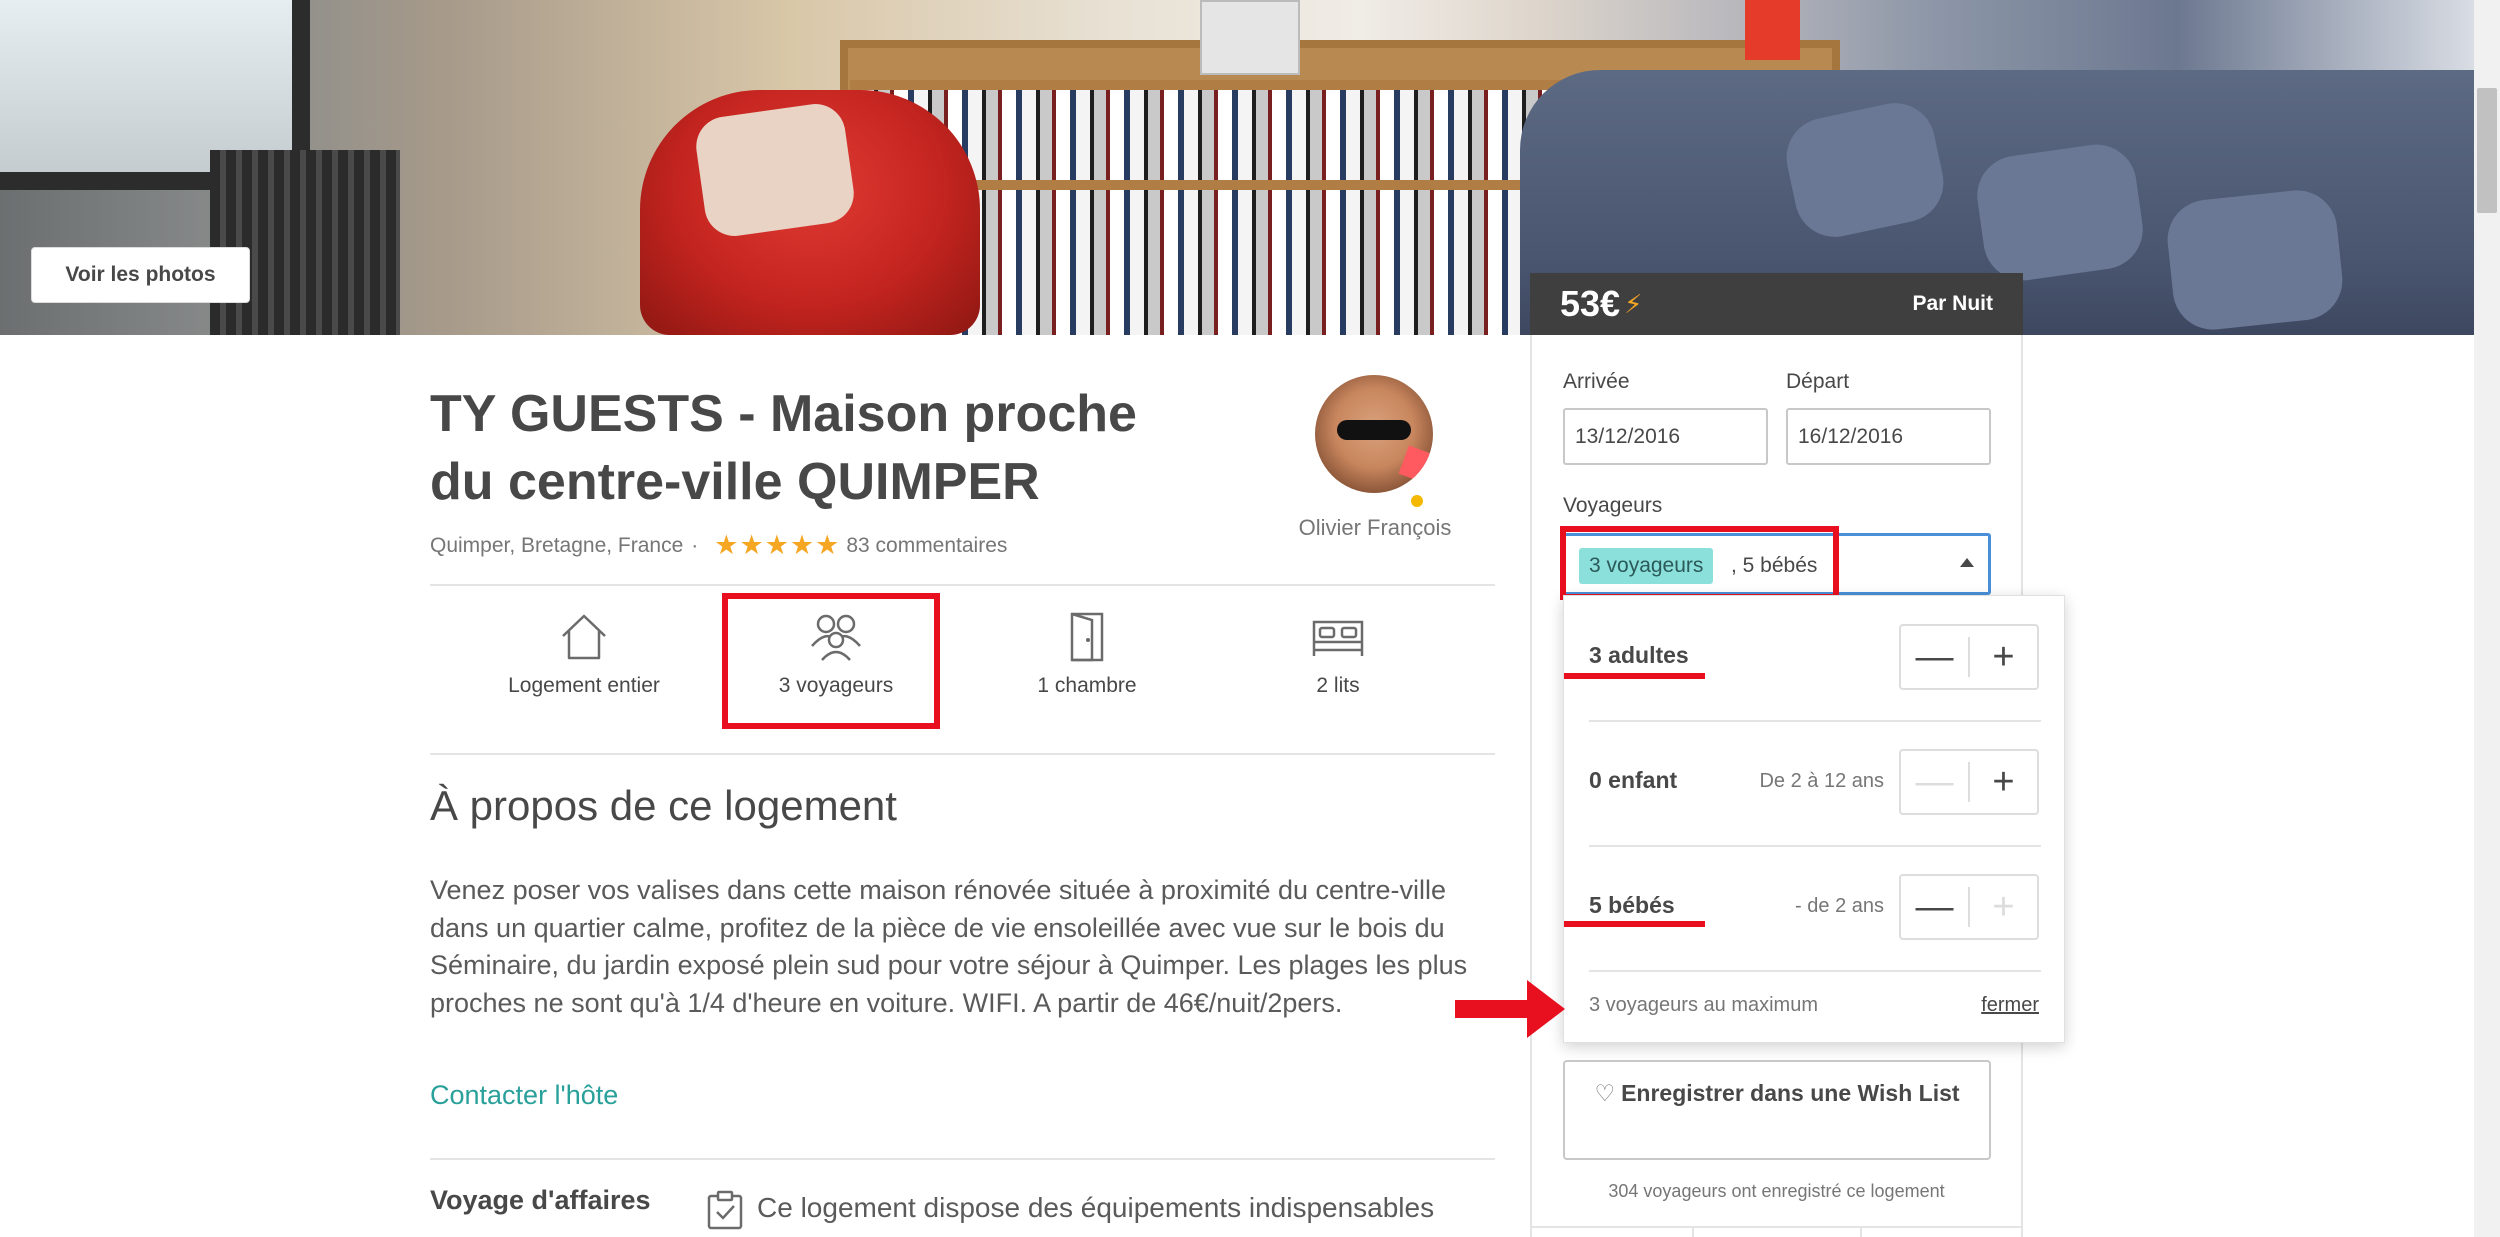 The width and height of the screenshot is (2500, 1237). Describe the element at coordinates (725, 1210) in the screenshot. I see `checklist-icon` at that location.